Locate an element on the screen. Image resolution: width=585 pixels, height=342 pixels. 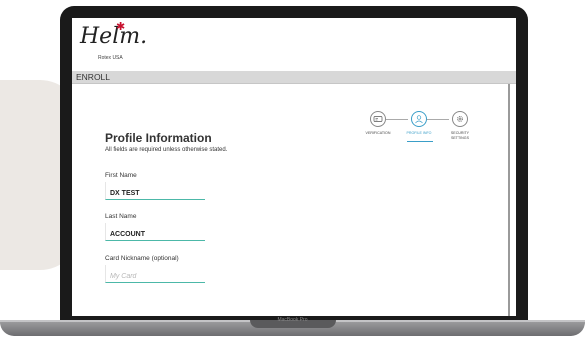
last-name-input is located at coordinates (155, 234).